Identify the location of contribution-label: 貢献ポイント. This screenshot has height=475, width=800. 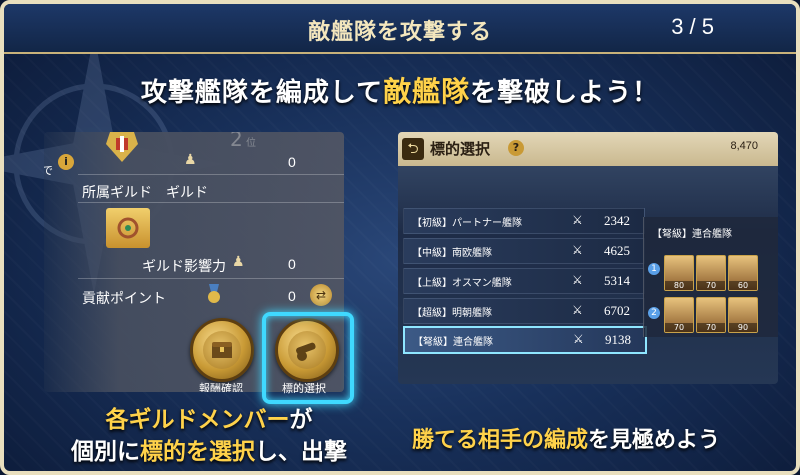
(124, 298).